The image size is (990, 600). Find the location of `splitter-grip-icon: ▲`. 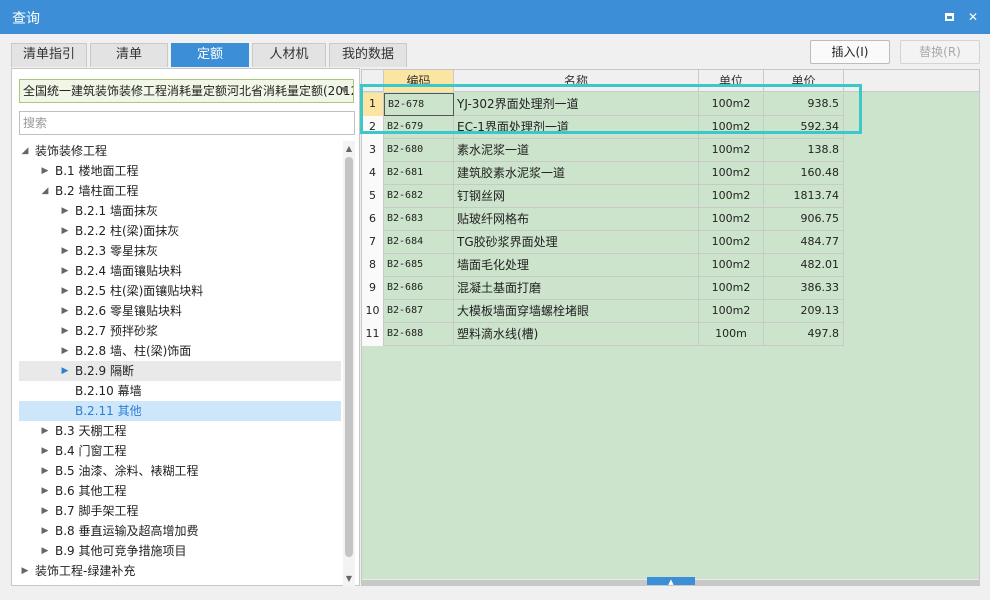

splitter-grip-icon: ▲ is located at coordinates (671, 581).